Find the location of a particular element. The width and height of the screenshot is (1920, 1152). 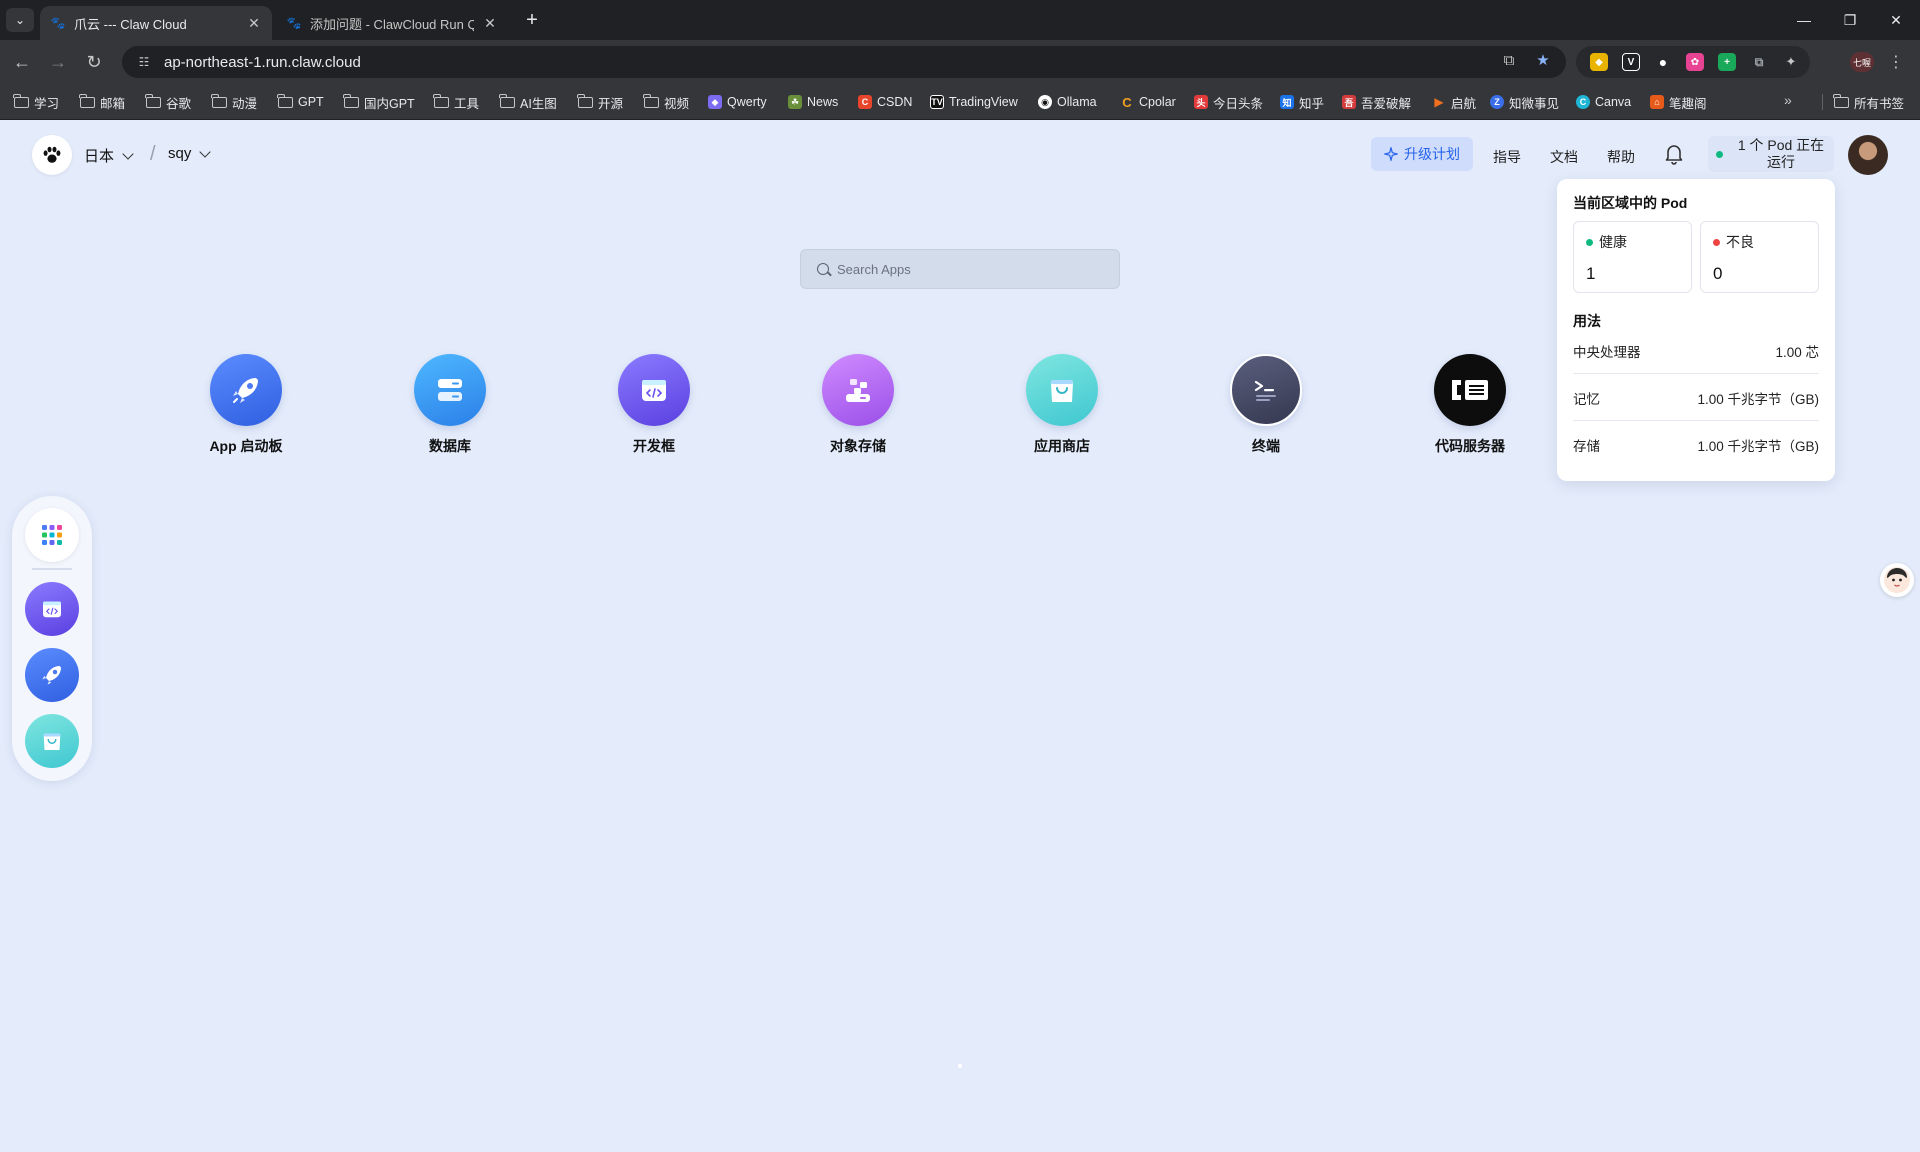

tab-search-button: ⌄ is located at coordinates (20, 20).